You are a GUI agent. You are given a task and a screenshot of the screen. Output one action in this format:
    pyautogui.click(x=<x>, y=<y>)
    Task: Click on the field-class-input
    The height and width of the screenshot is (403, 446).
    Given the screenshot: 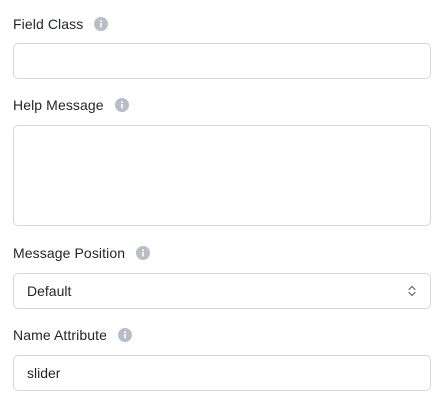 What is the action you would take?
    pyautogui.click(x=222, y=61)
    